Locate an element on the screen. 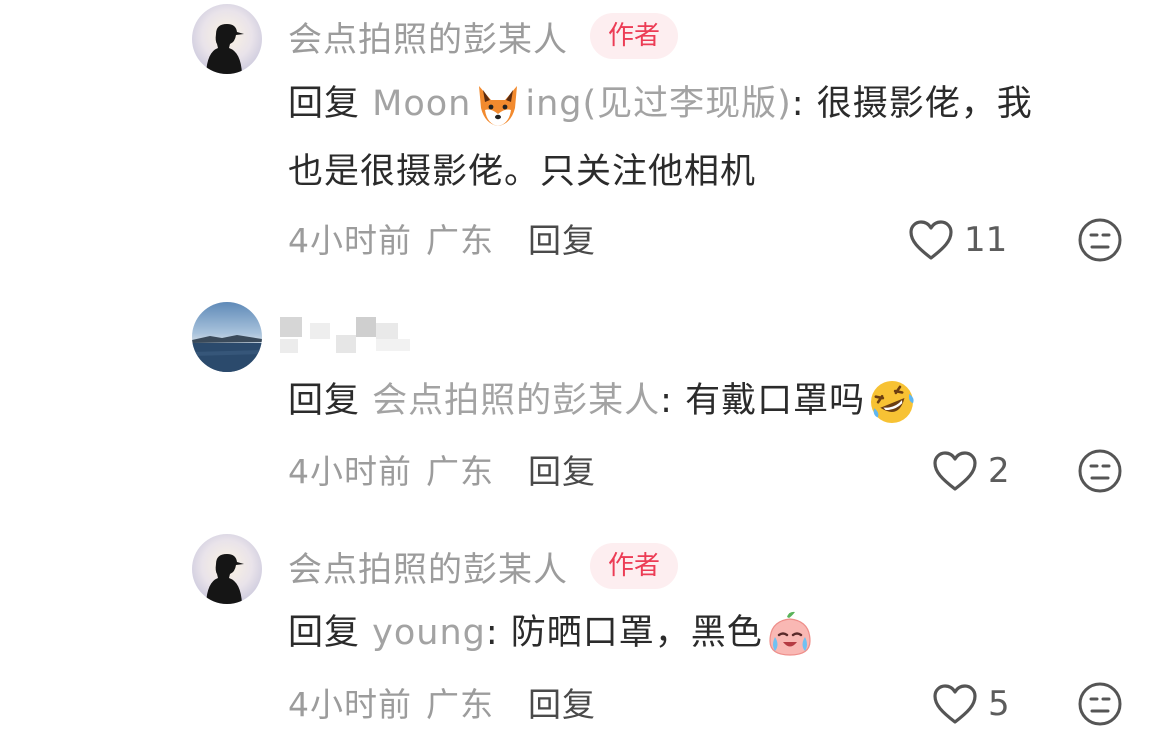 The image size is (1170, 748). reply-target-user: young is located at coordinates (429, 633).